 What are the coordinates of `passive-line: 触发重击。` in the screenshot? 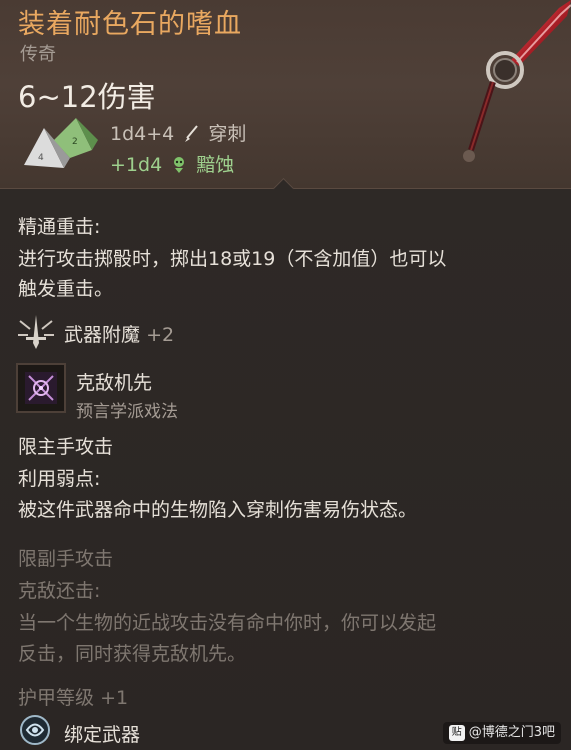 It's located at (66, 289).